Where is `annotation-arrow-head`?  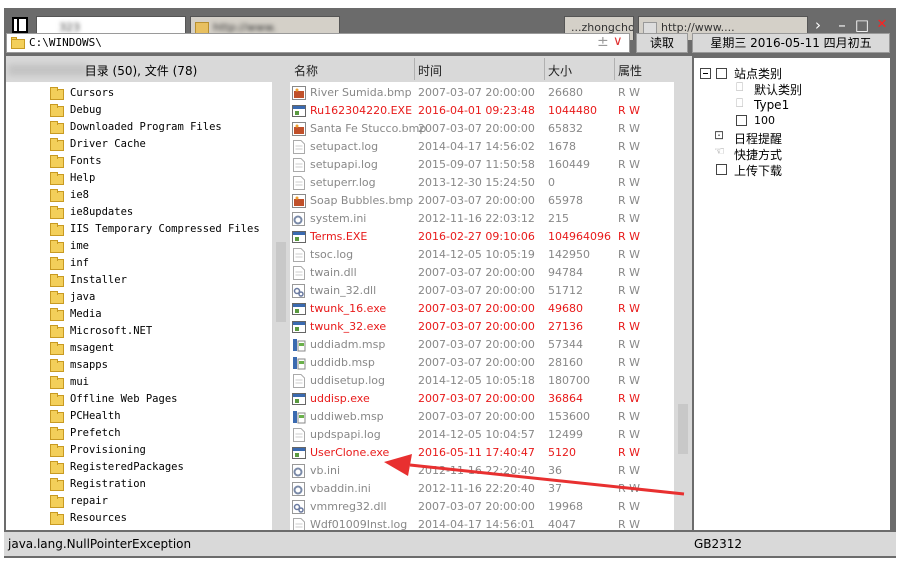 annotation-arrow-head is located at coordinates (398, 465).